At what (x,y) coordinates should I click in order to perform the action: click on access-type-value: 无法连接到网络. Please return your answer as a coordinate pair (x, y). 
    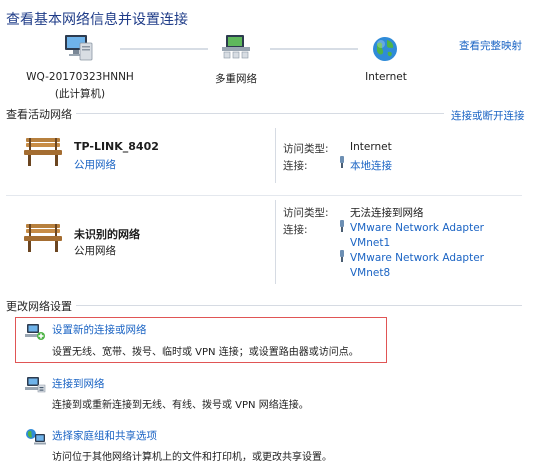
    Looking at the image, I should click on (387, 213).